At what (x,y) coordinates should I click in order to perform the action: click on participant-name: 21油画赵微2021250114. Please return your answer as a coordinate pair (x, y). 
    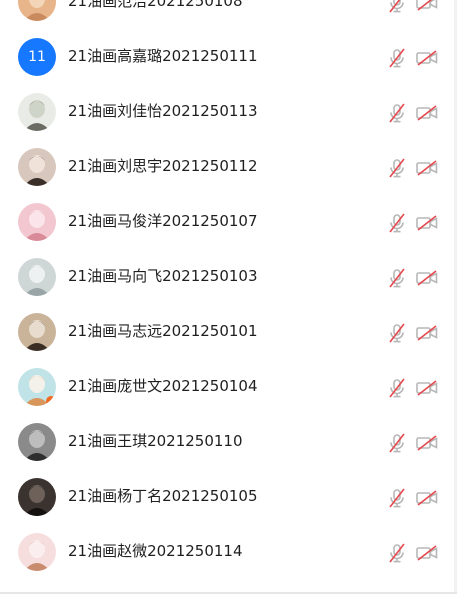
    Looking at the image, I should click on (155, 551).